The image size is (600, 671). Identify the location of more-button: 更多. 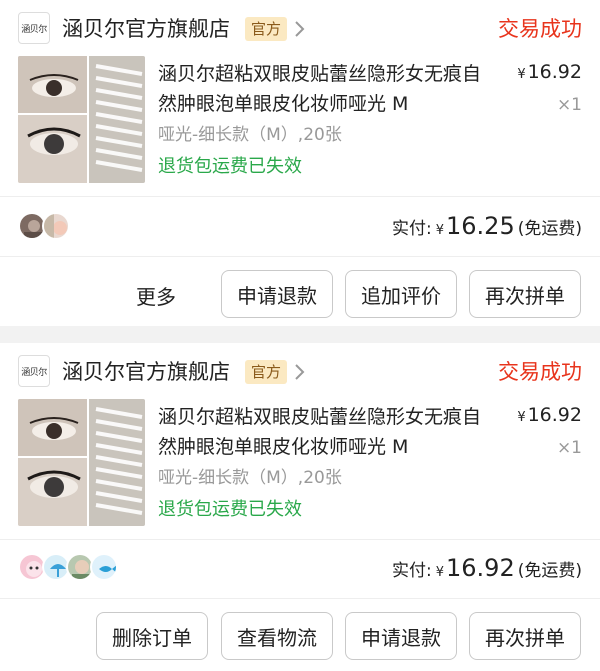
(156, 295).